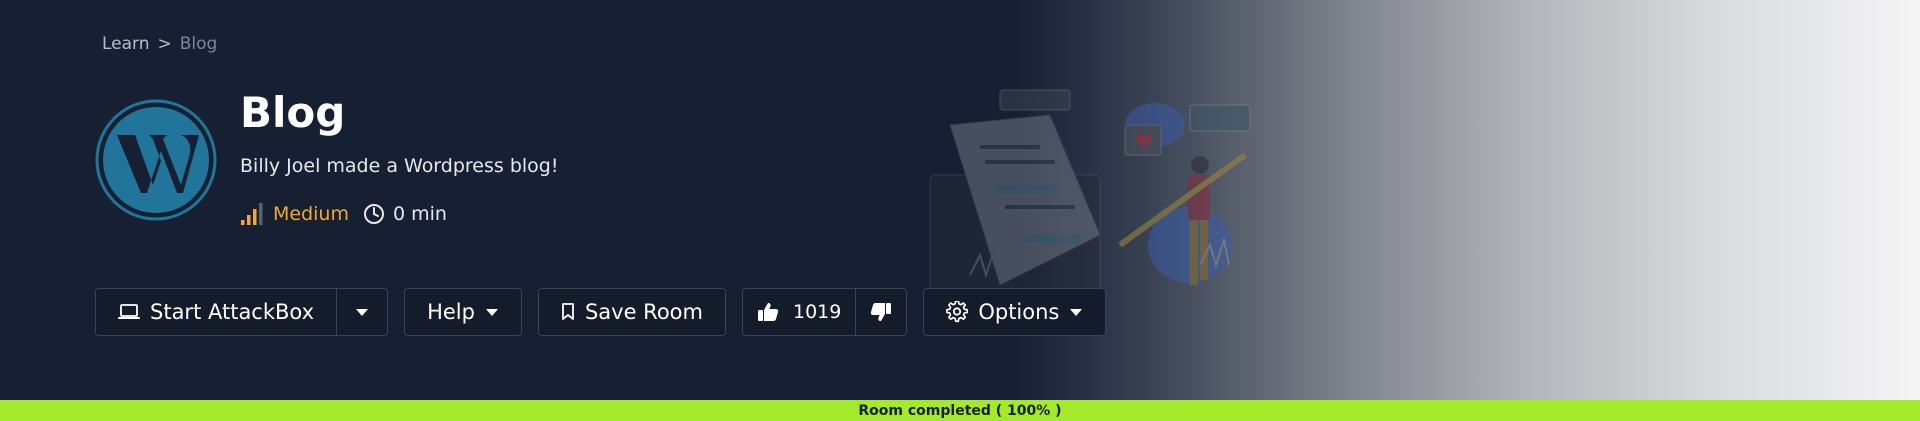 Image resolution: width=1920 pixels, height=421 pixels. I want to click on gear-icon, so click(957, 312).